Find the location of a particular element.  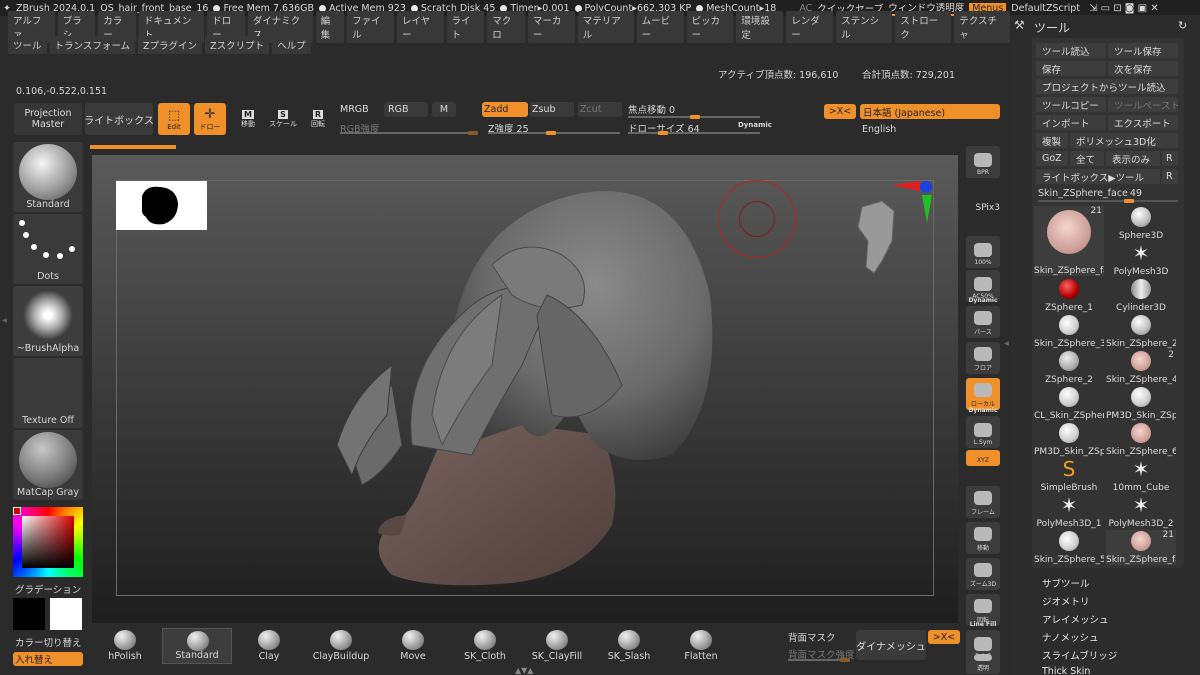

paste-tool-button: ツールペースト is located at coordinates (1143, 104).